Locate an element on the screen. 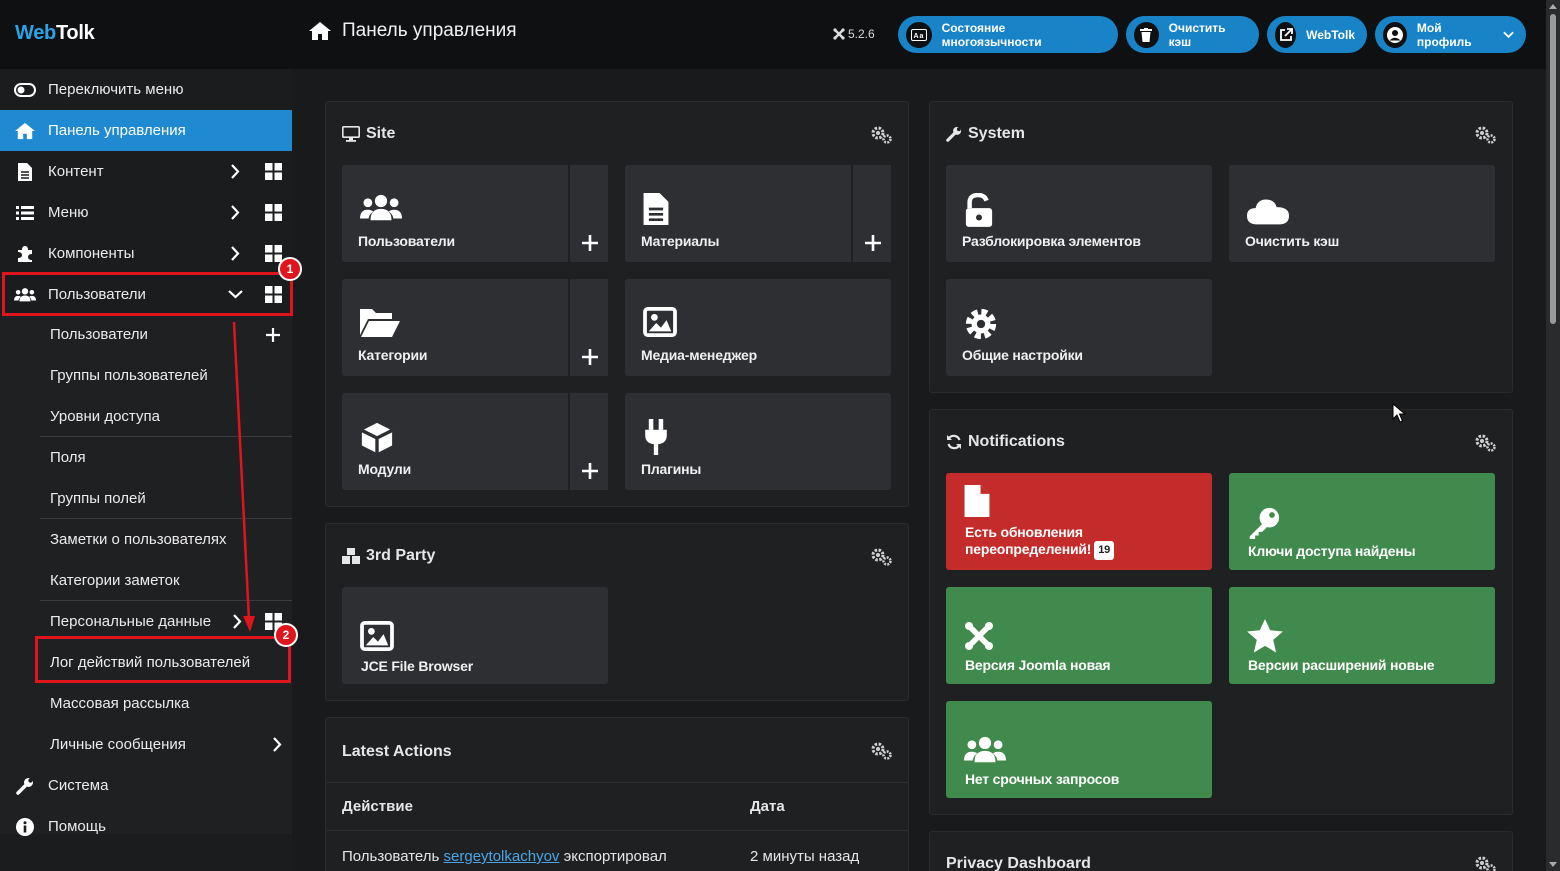 This screenshot has height=871, width=1560. tile-plugins: Плагины is located at coordinates (758, 441).